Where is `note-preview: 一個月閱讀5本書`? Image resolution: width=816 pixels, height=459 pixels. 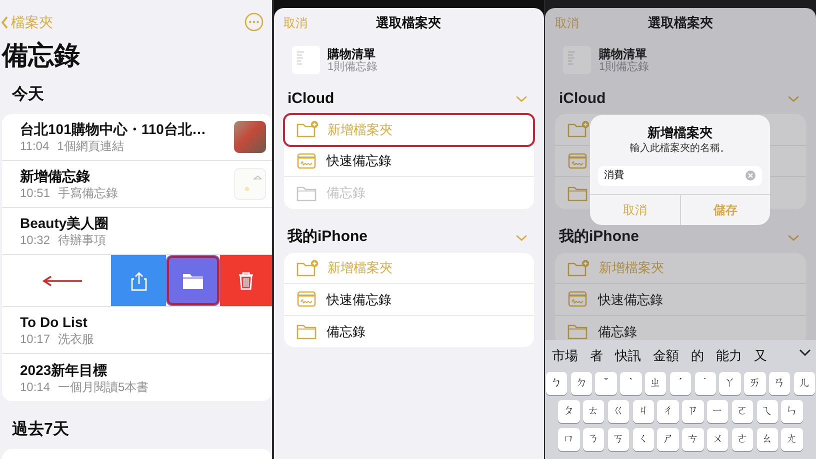 note-preview: 一個月閱讀5本書 is located at coordinates (103, 386).